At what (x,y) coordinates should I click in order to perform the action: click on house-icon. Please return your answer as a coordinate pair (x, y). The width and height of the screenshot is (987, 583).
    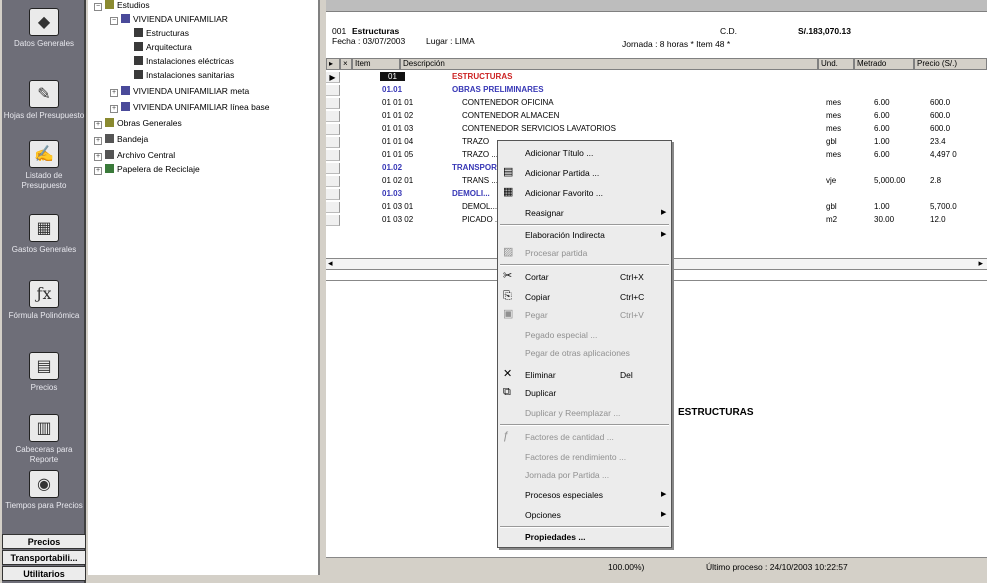
    Looking at the image, I should click on (125, 90).